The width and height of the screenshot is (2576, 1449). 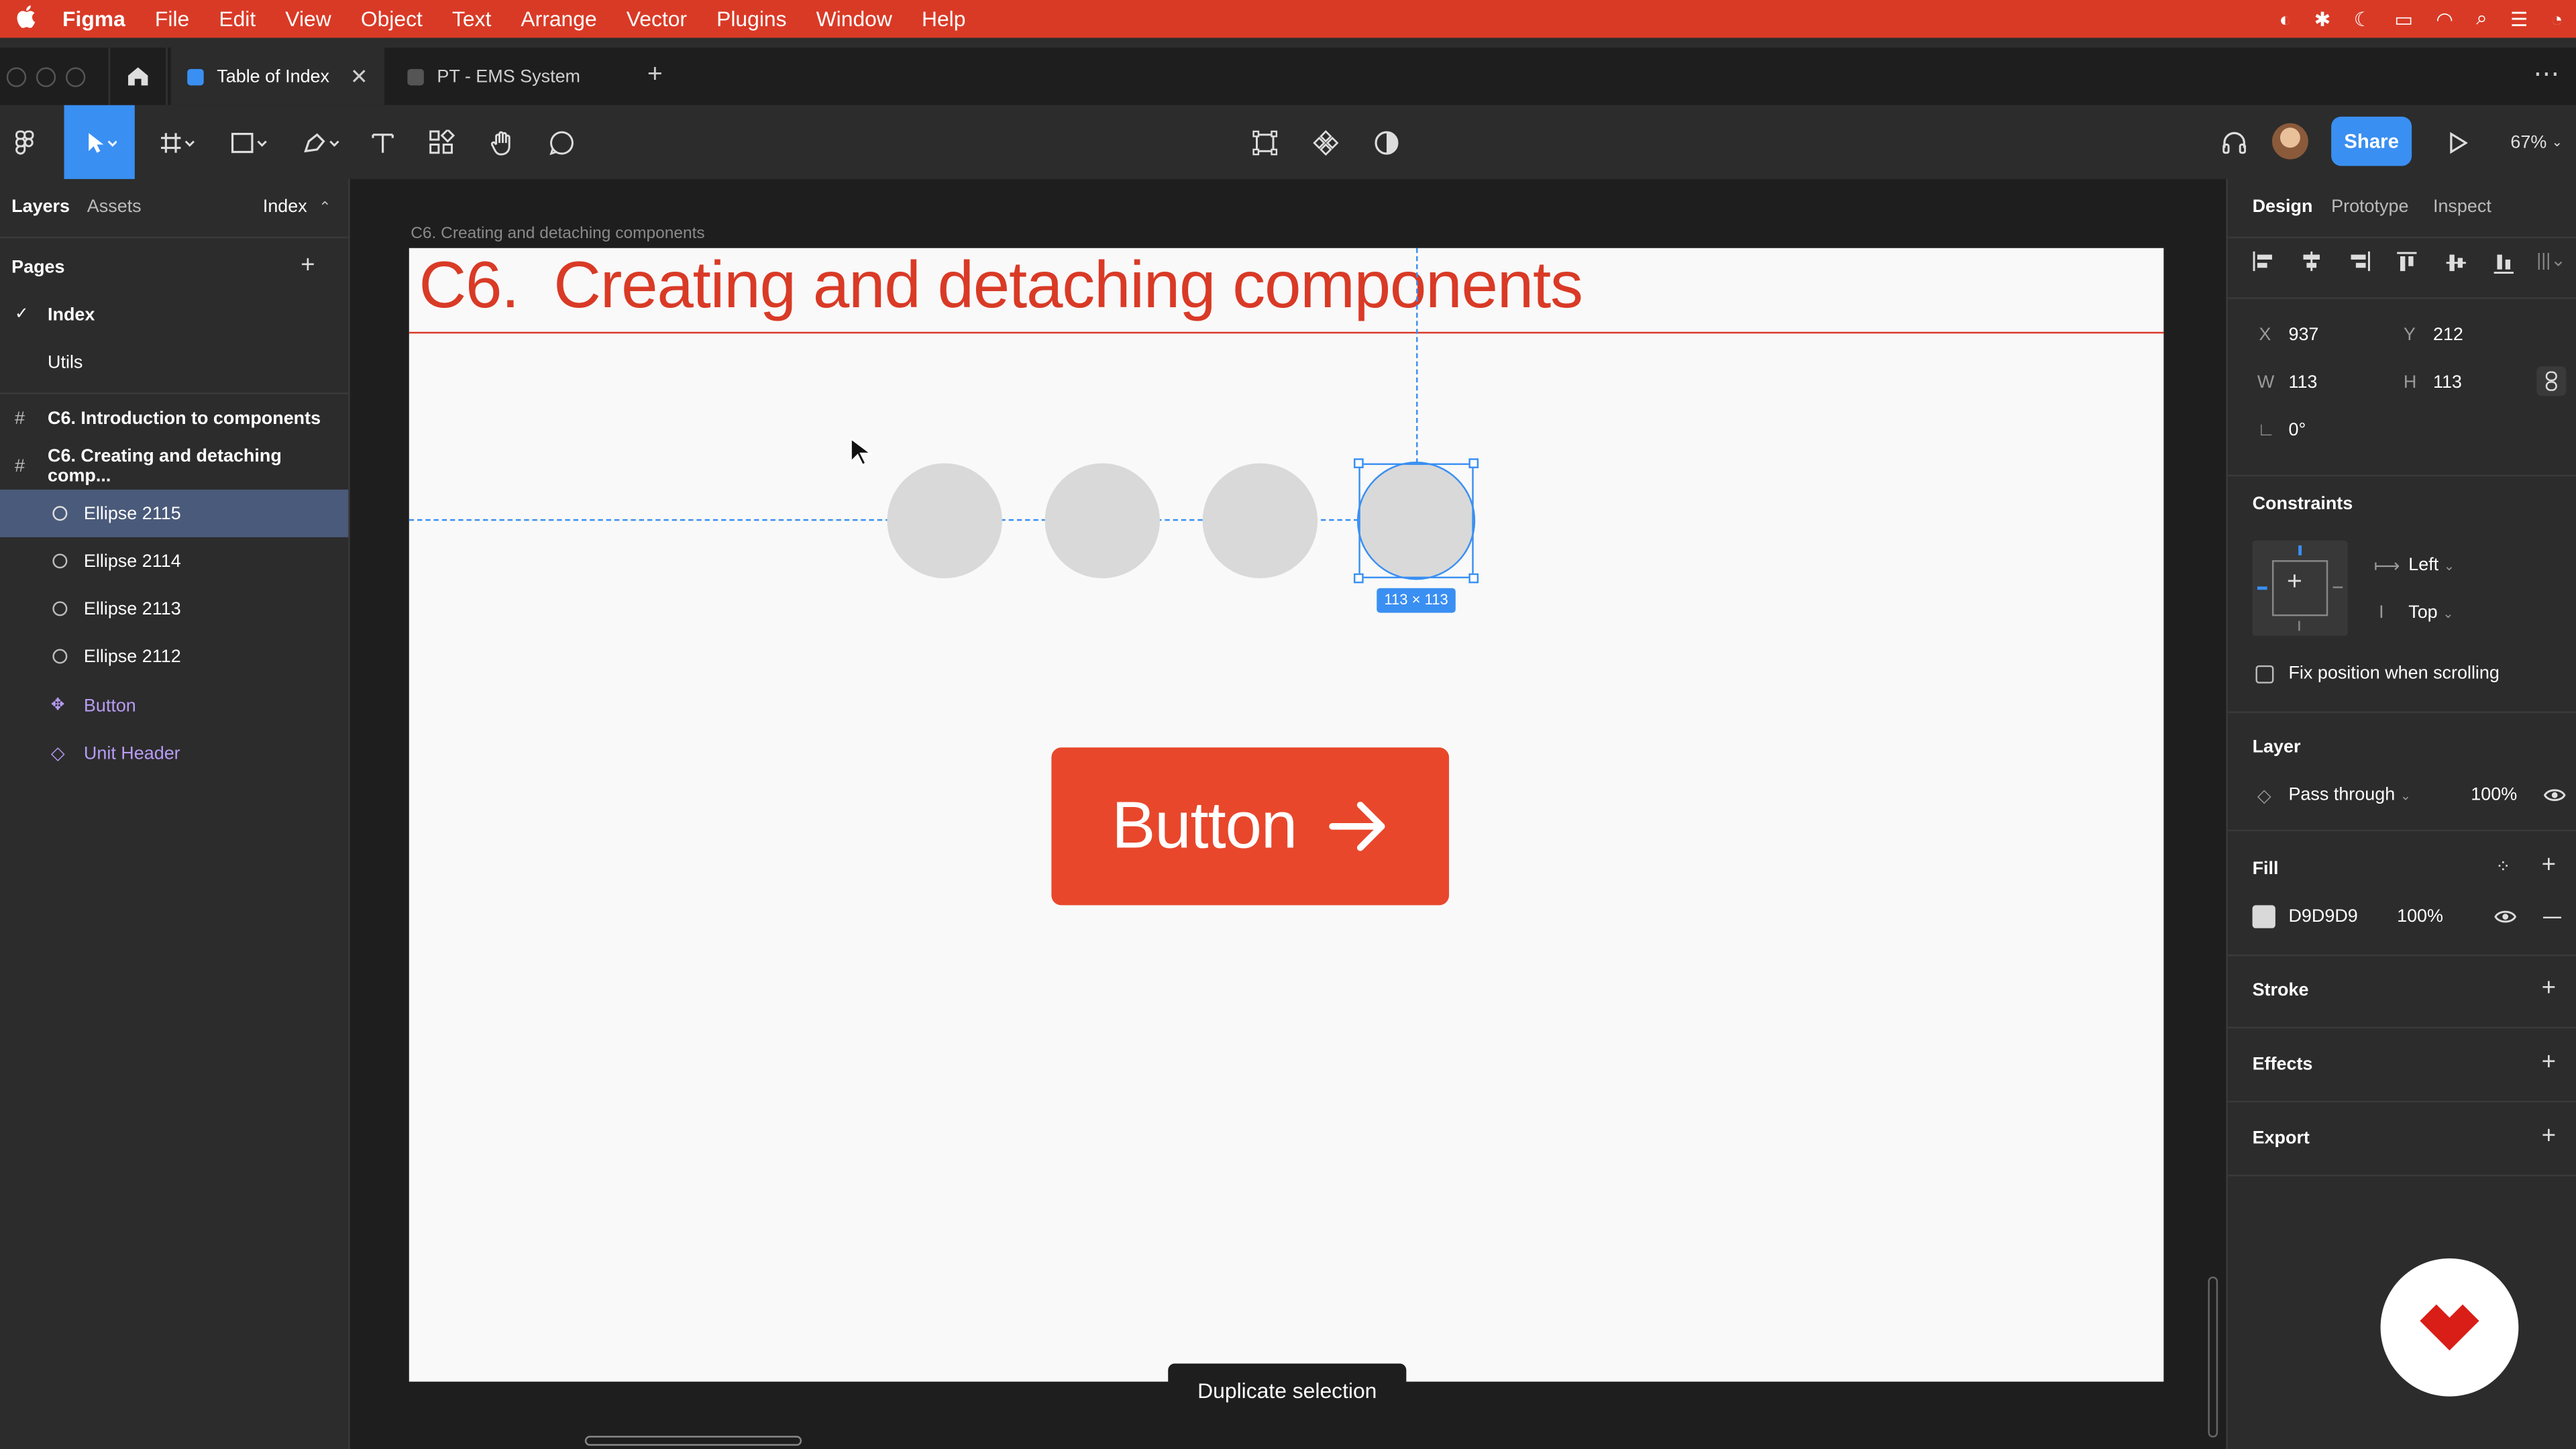 What do you see at coordinates (174, 362) in the screenshot?
I see `page-item-utils: Utils` at bounding box center [174, 362].